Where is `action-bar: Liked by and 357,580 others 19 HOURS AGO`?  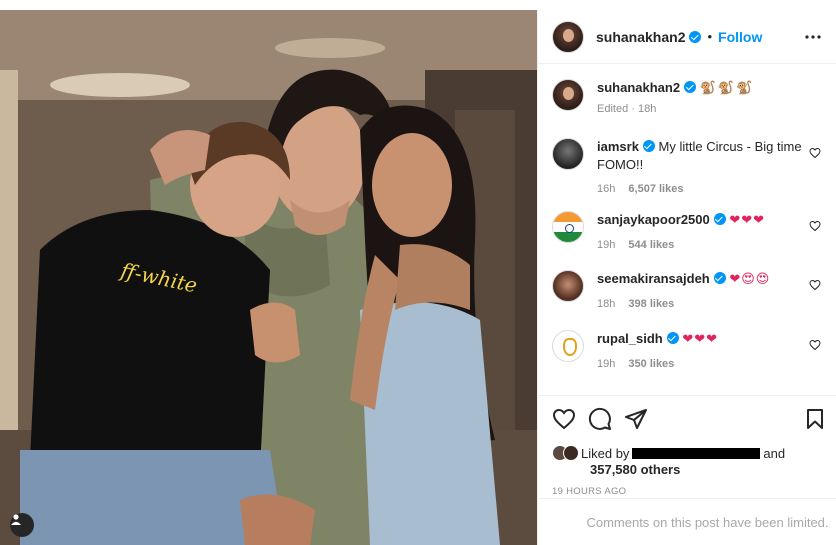 action-bar: Liked by and 357,580 others 19 HOURS AGO is located at coordinates (687, 446).